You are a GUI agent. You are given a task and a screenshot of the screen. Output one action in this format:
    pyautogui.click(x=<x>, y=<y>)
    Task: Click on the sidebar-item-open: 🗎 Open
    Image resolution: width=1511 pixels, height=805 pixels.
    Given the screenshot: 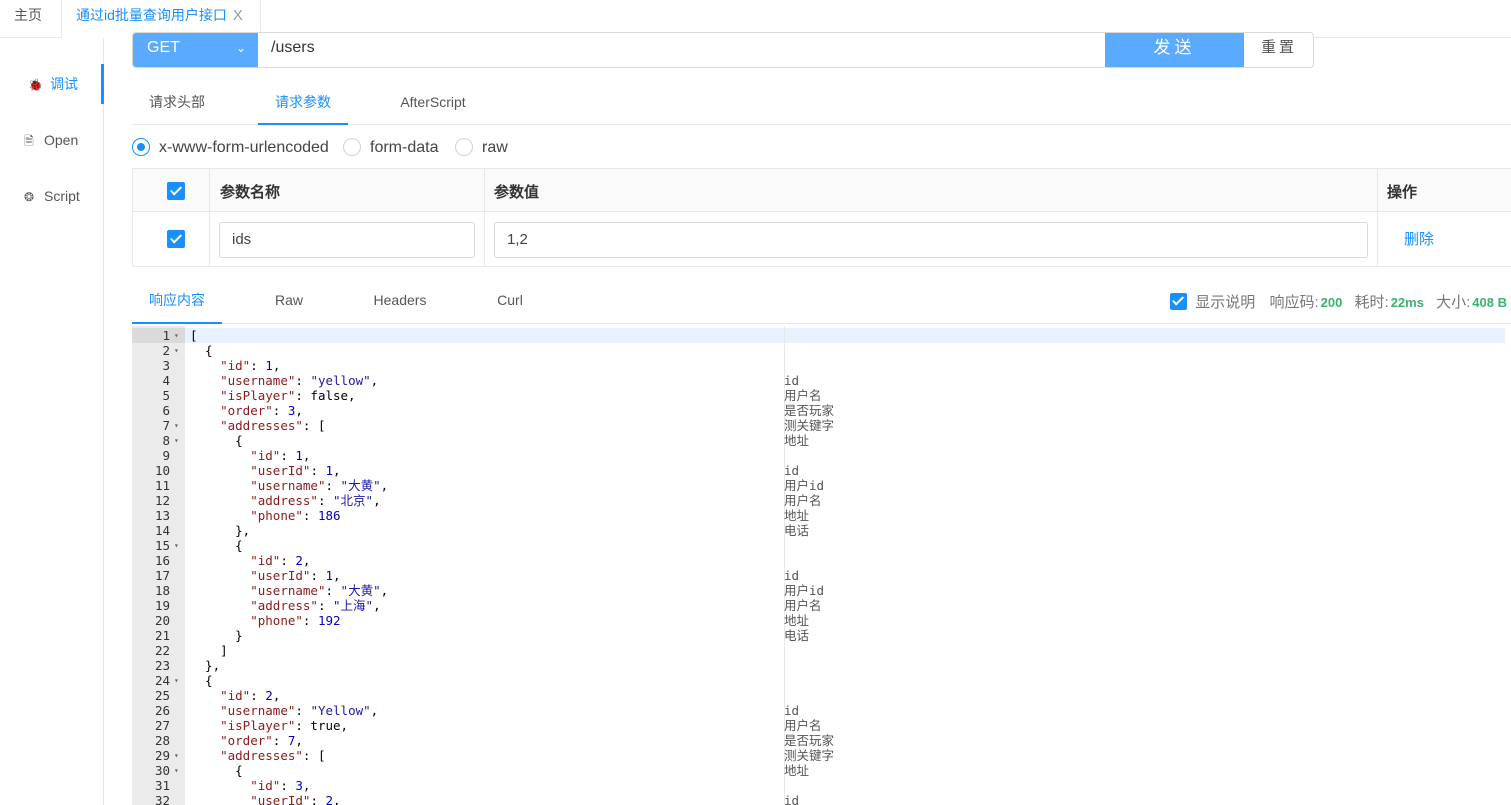 What is the action you would take?
    pyautogui.click(x=52, y=140)
    